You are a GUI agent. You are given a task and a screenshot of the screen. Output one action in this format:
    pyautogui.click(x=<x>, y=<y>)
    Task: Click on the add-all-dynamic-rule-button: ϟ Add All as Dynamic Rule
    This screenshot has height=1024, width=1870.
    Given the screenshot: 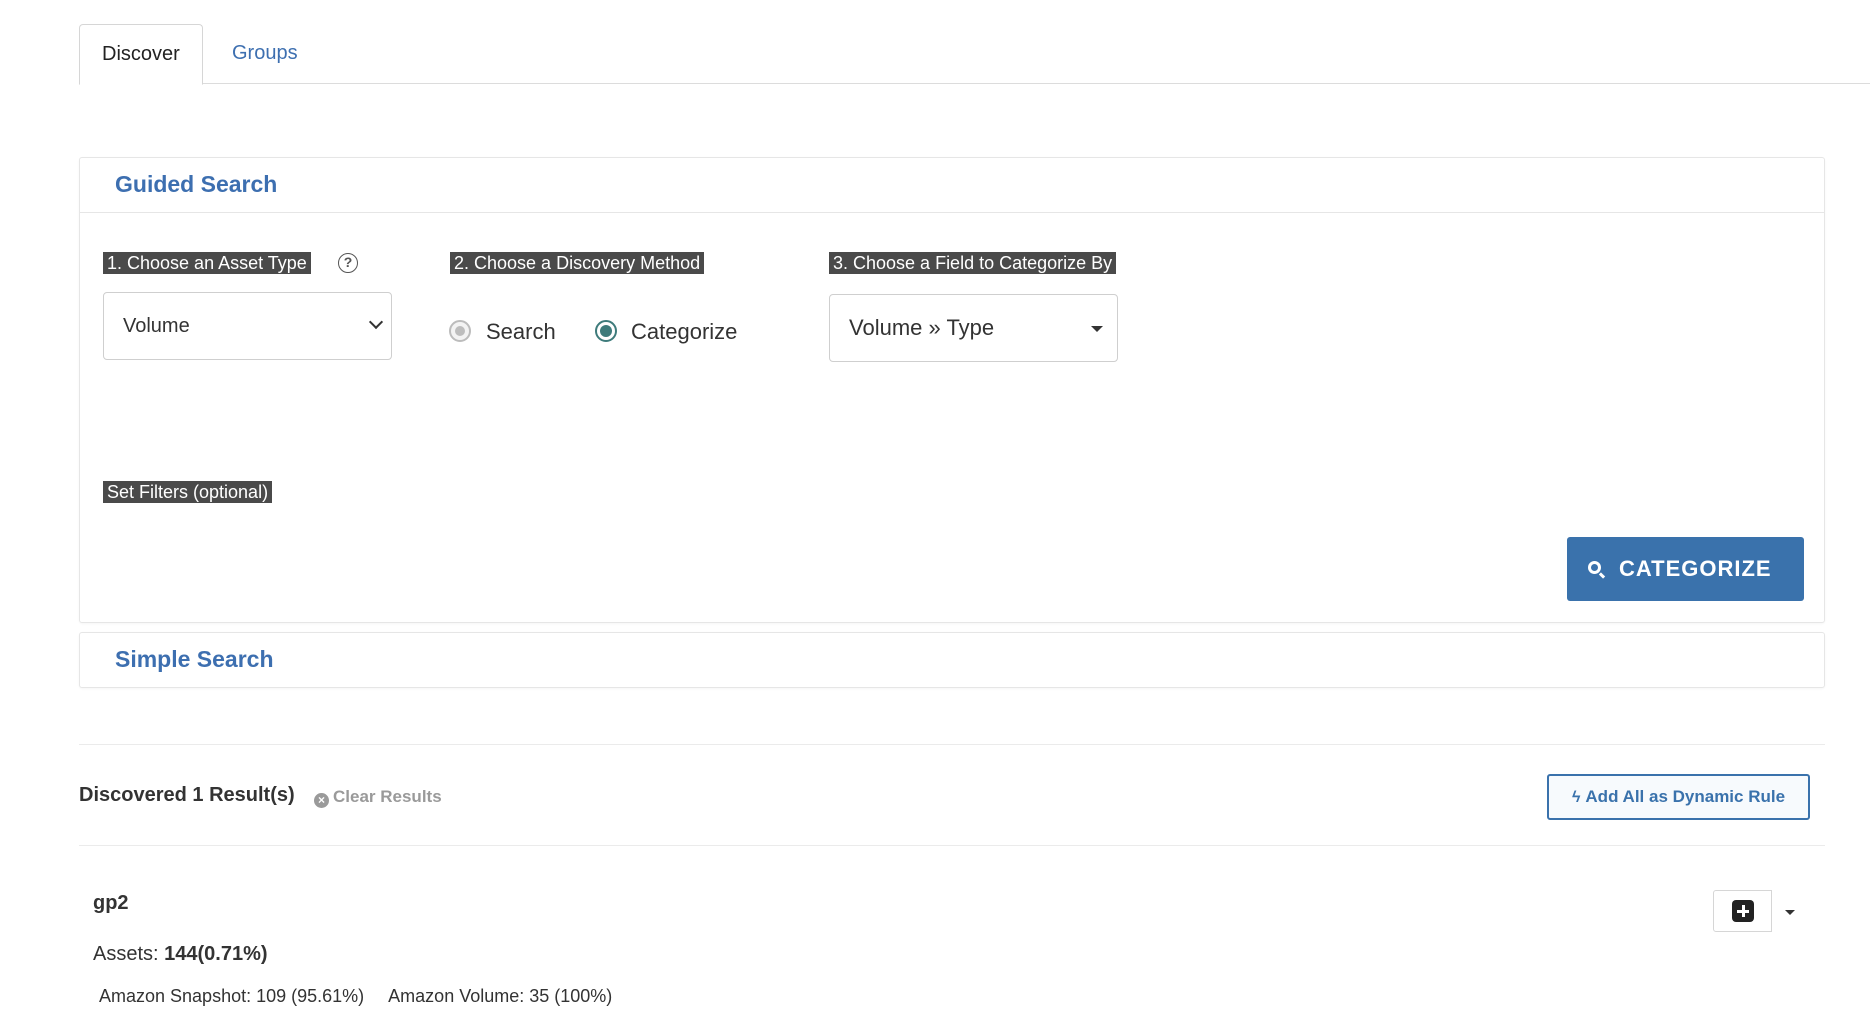 What is the action you would take?
    pyautogui.click(x=1678, y=797)
    